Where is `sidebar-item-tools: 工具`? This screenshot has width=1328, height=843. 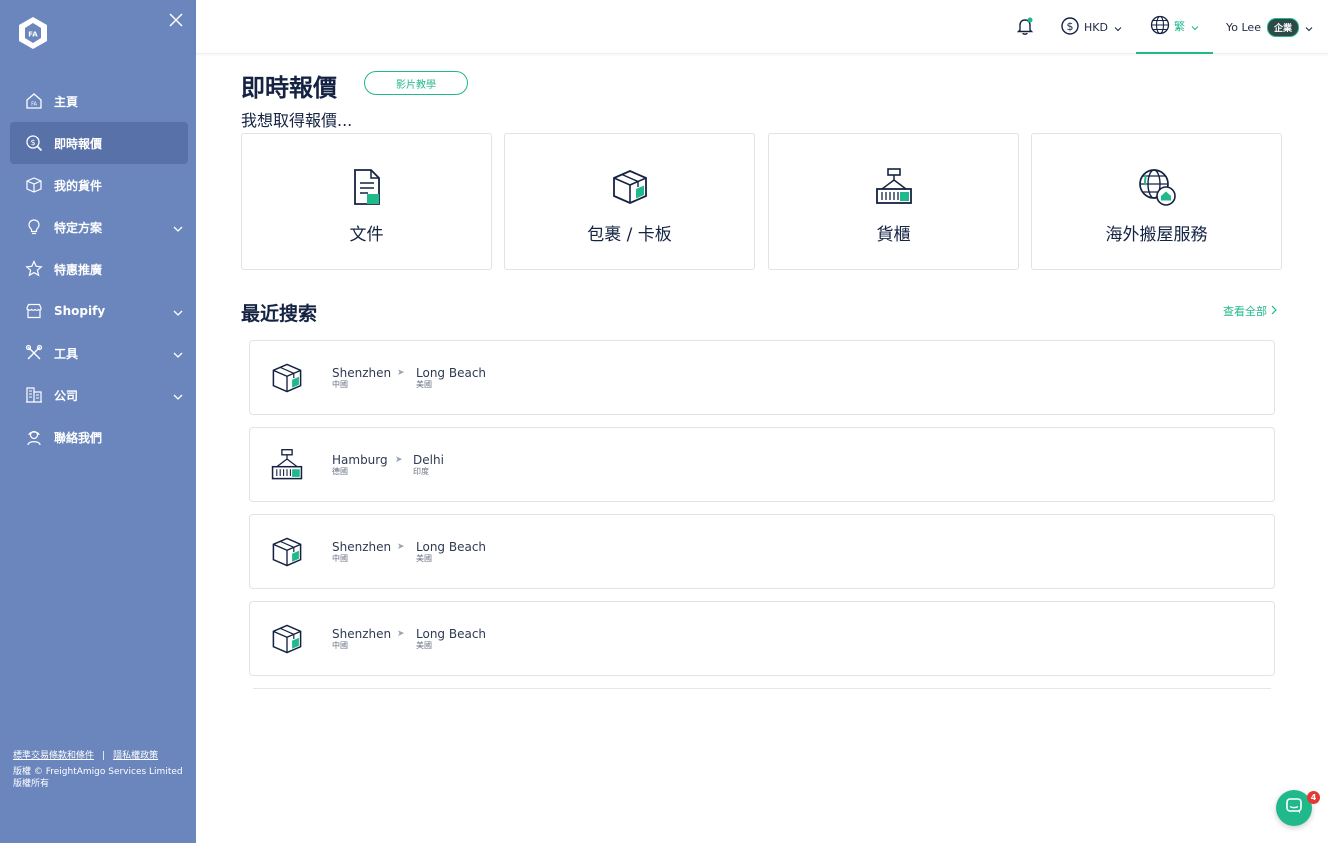
sidebar-item-tools: 工具 is located at coordinates (98, 353).